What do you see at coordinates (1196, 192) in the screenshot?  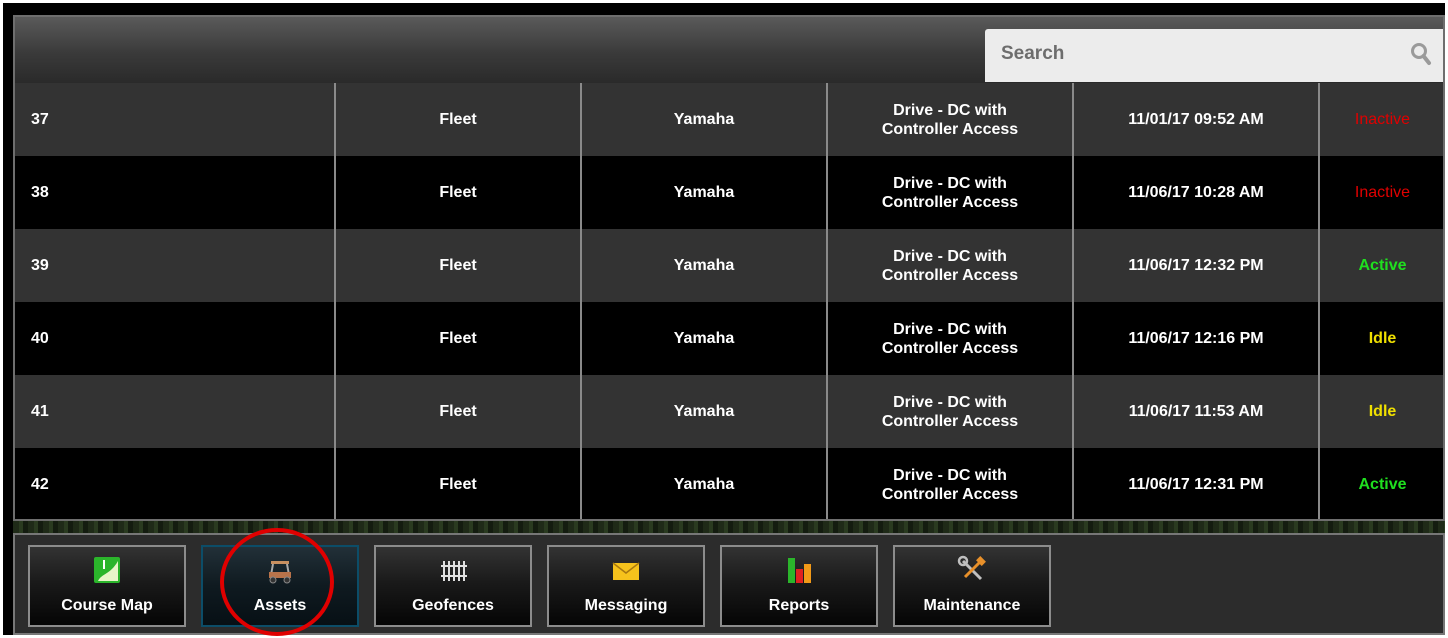 I see `asset-last-update: 11/06/17 10:28 AM` at bounding box center [1196, 192].